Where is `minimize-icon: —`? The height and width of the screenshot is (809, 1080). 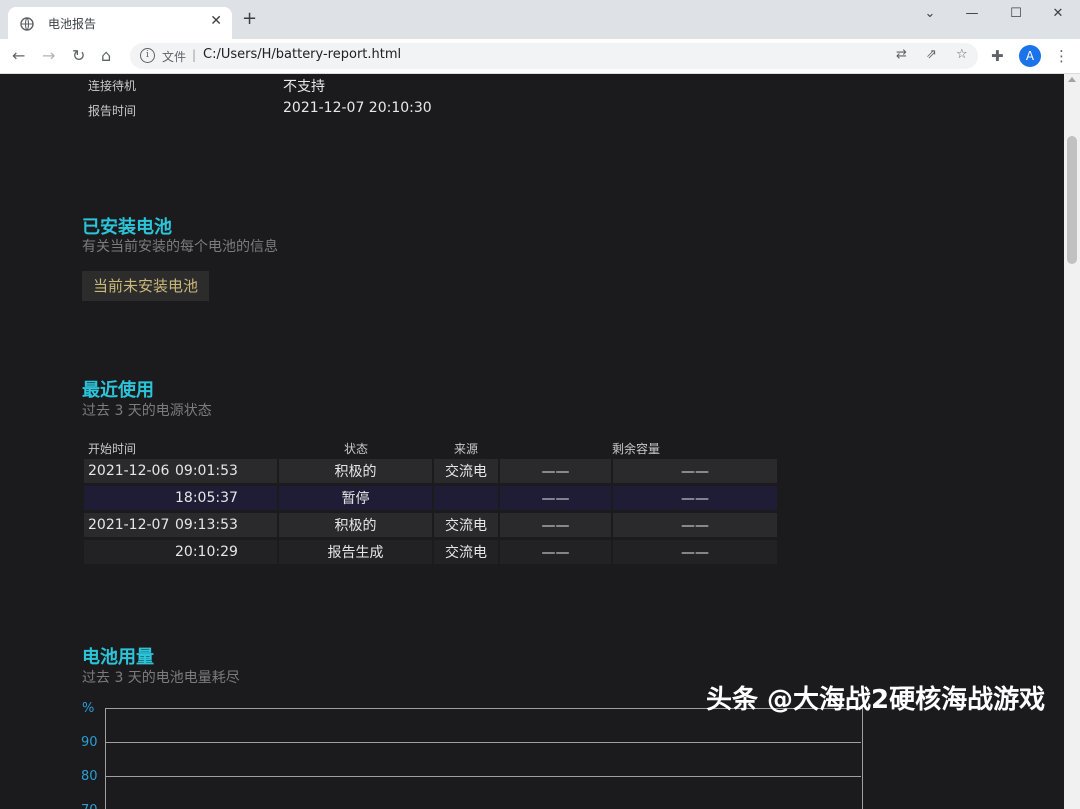 minimize-icon: — is located at coordinates (972, 13).